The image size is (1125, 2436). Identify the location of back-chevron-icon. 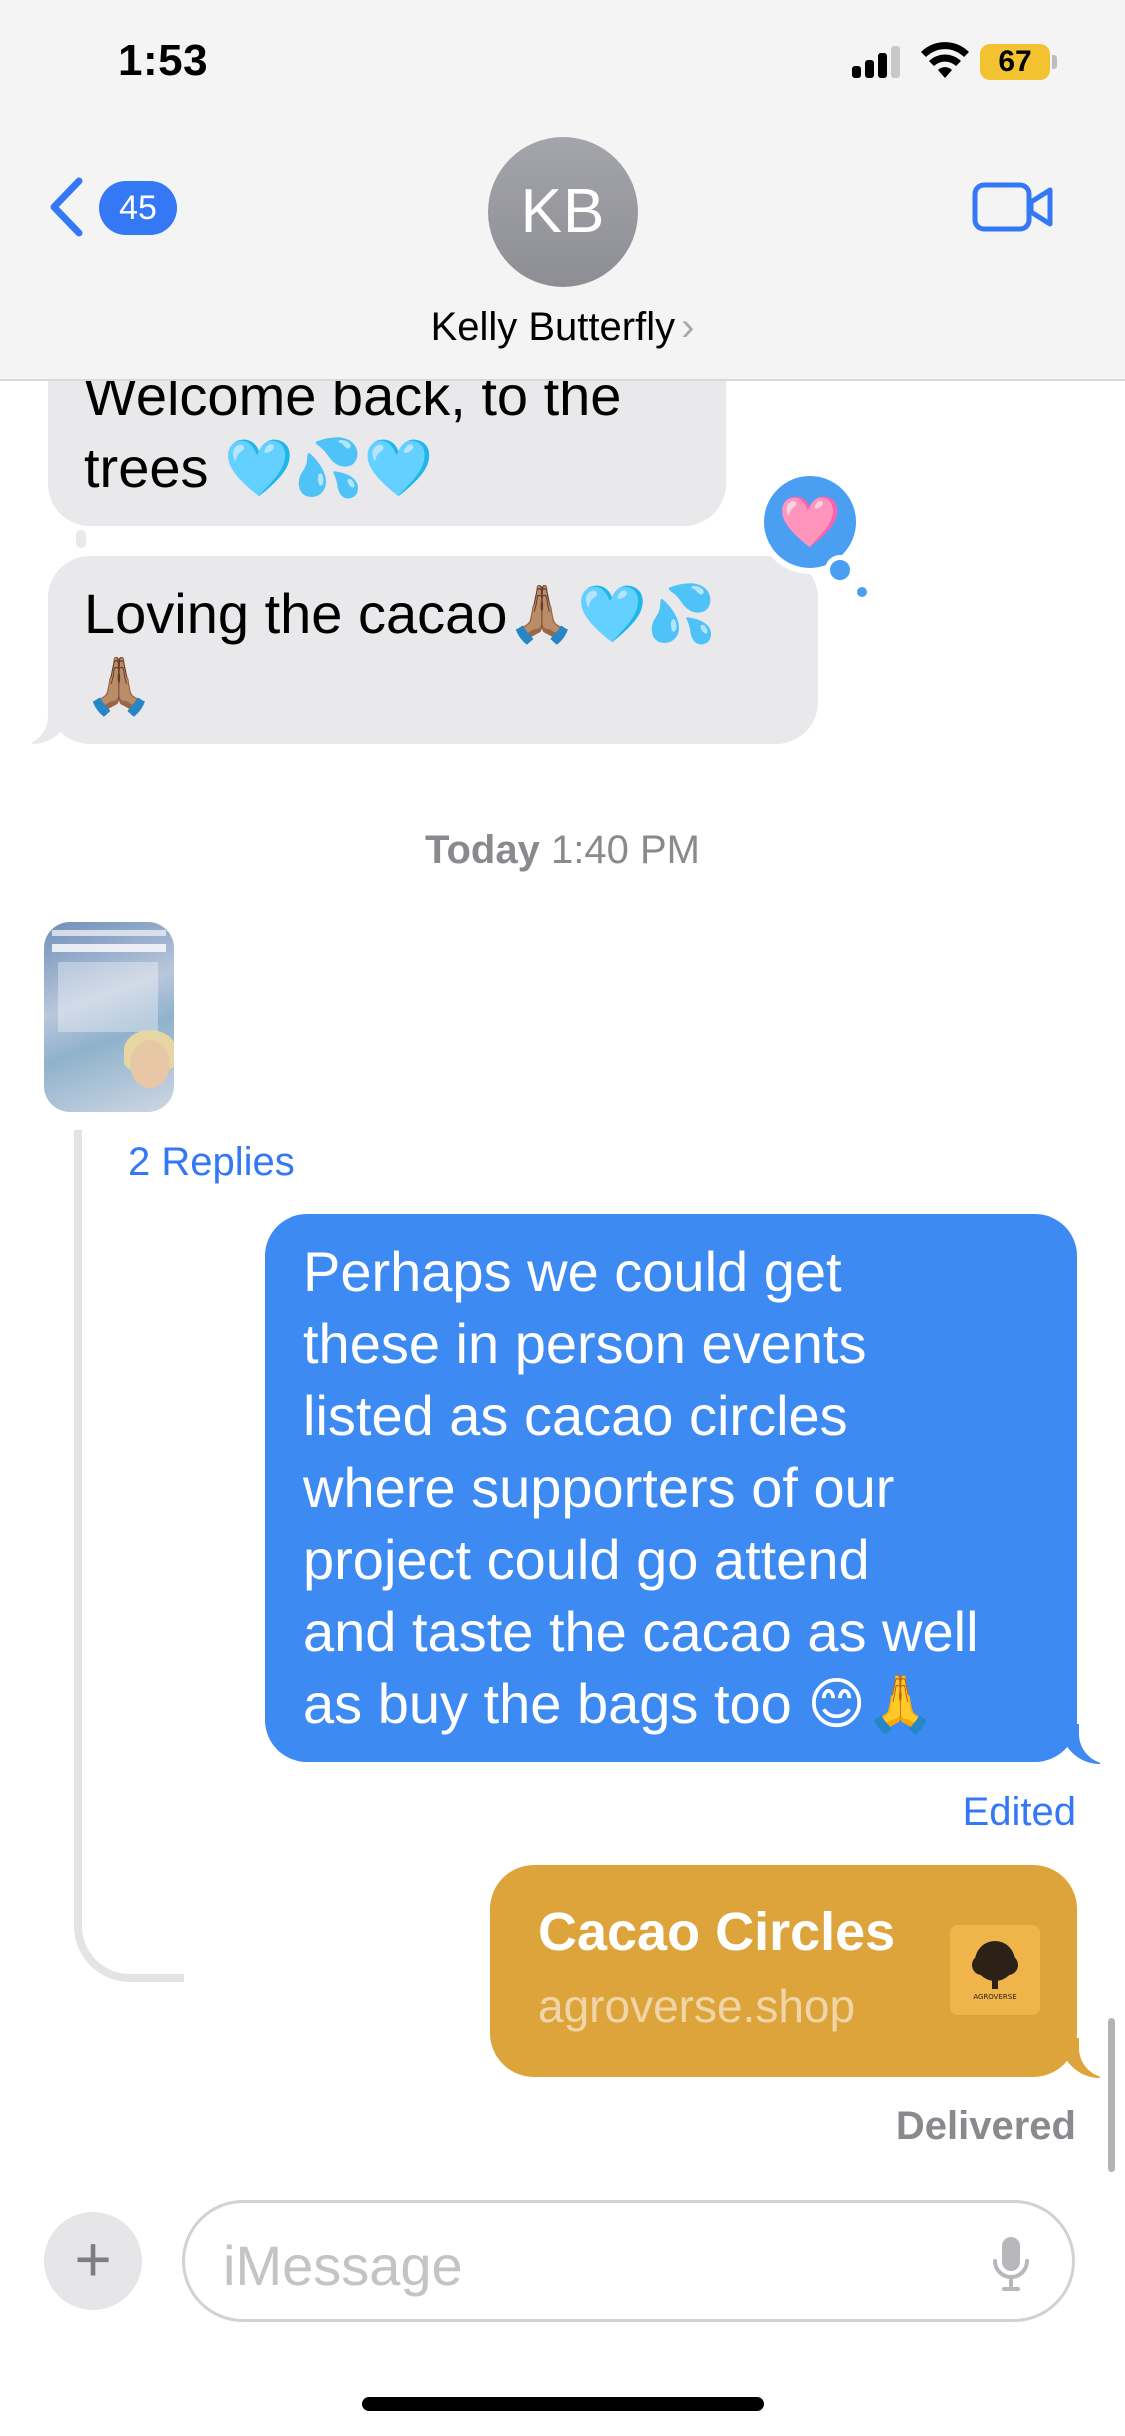
(66, 207).